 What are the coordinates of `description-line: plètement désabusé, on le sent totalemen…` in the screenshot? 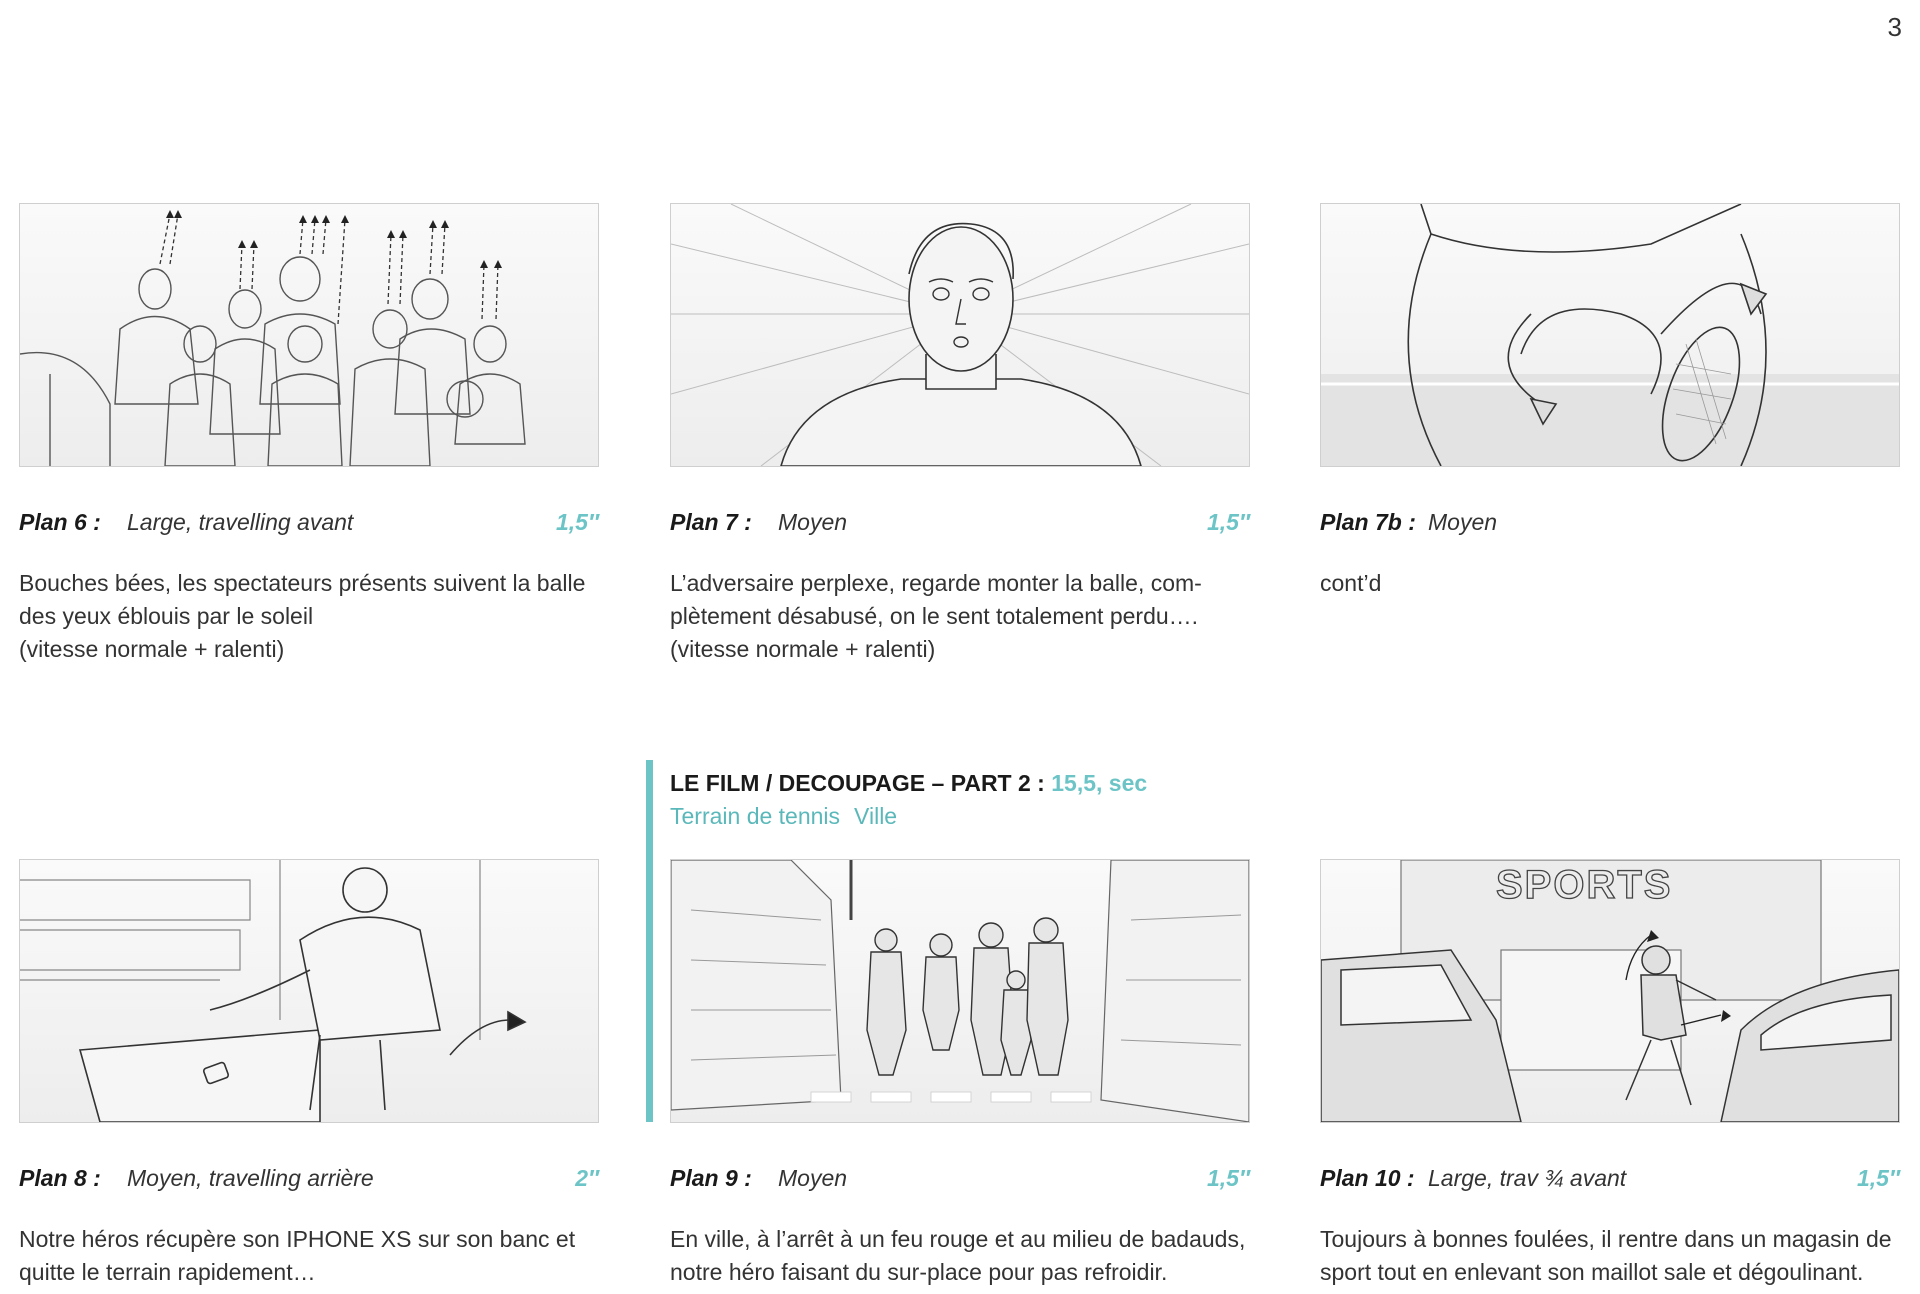 It's located at (934, 616).